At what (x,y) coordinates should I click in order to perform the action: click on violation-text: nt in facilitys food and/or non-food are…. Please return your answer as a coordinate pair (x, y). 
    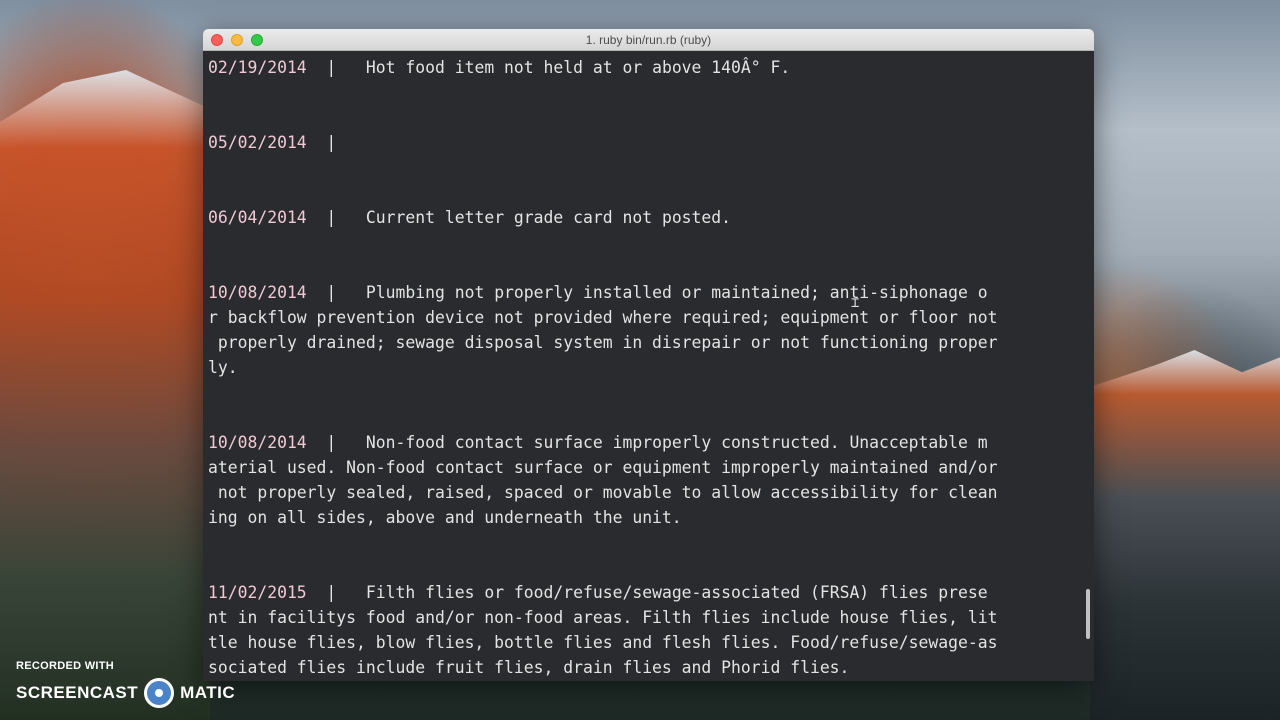
    Looking at the image, I should click on (603, 617).